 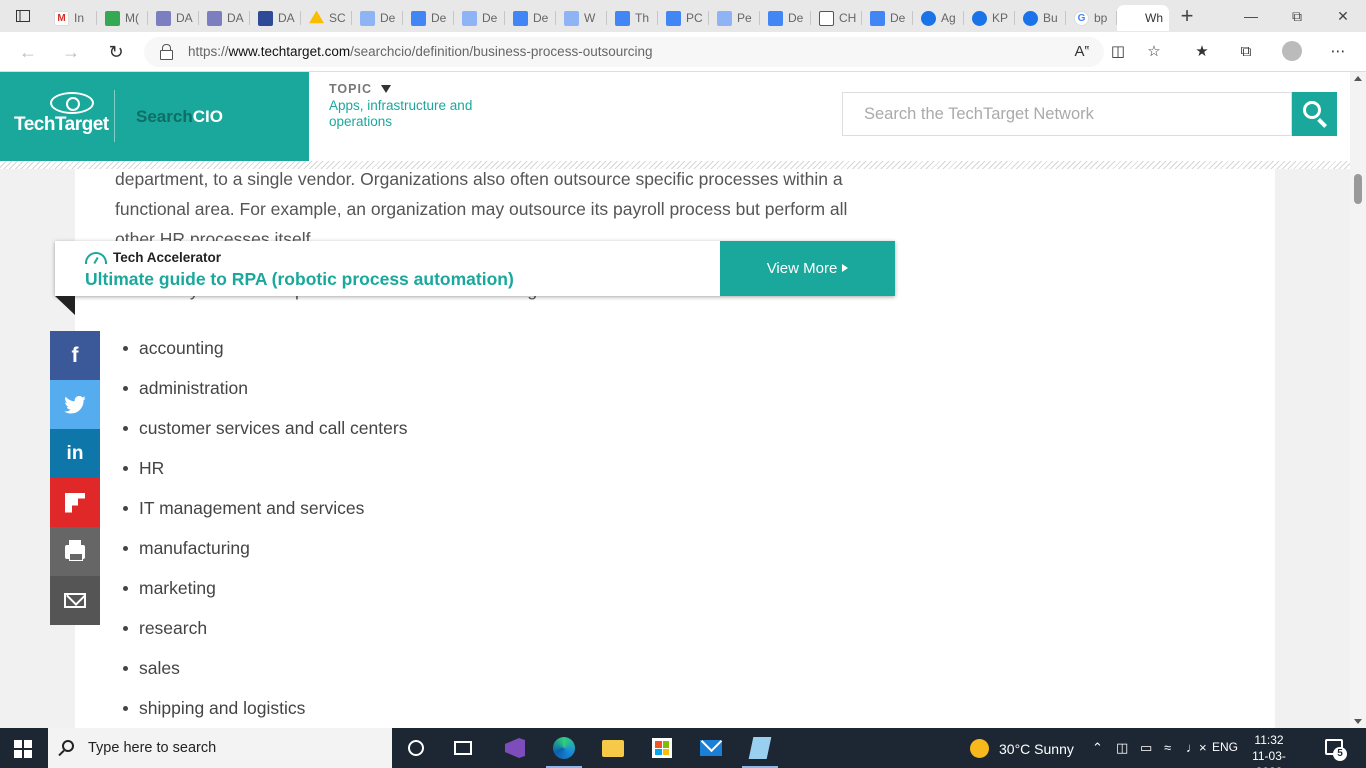 What do you see at coordinates (75, 355) in the screenshot?
I see `facebook-share-button: f` at bounding box center [75, 355].